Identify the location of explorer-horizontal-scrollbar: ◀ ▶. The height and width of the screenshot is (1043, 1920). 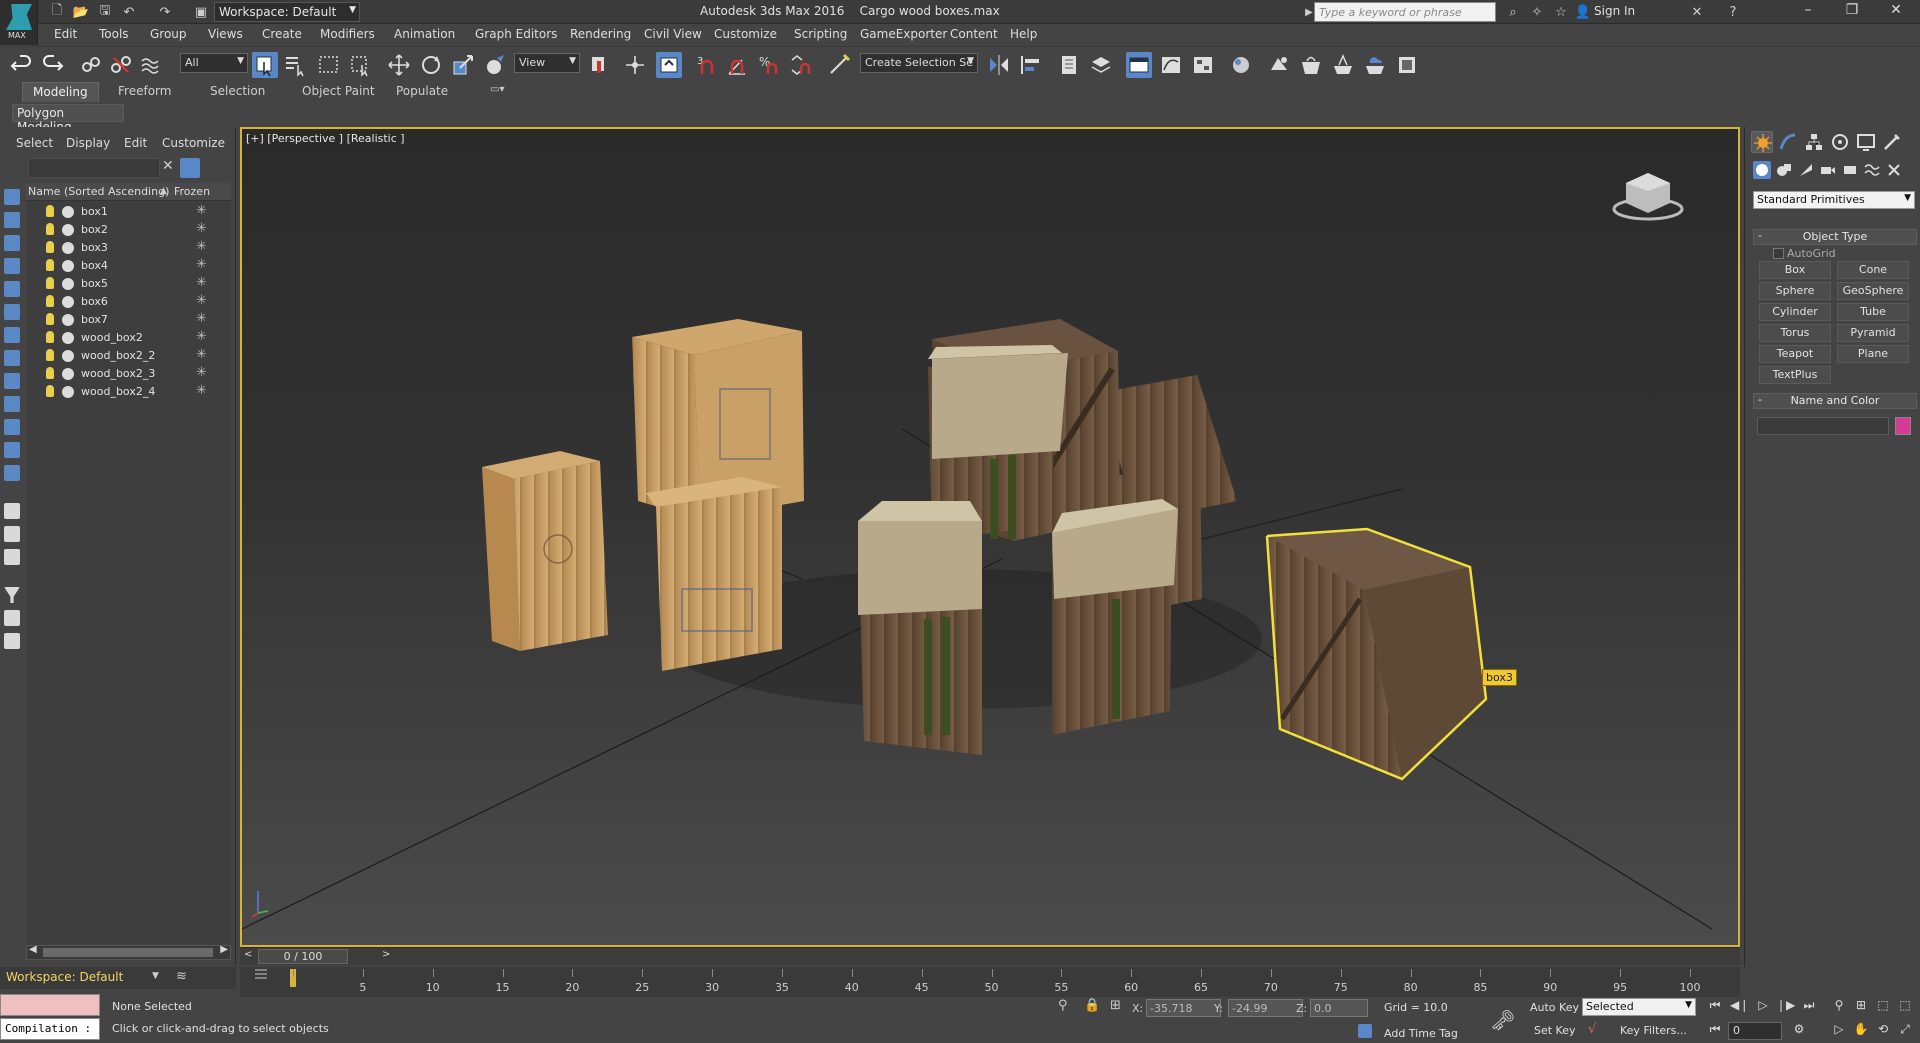
(128, 952).